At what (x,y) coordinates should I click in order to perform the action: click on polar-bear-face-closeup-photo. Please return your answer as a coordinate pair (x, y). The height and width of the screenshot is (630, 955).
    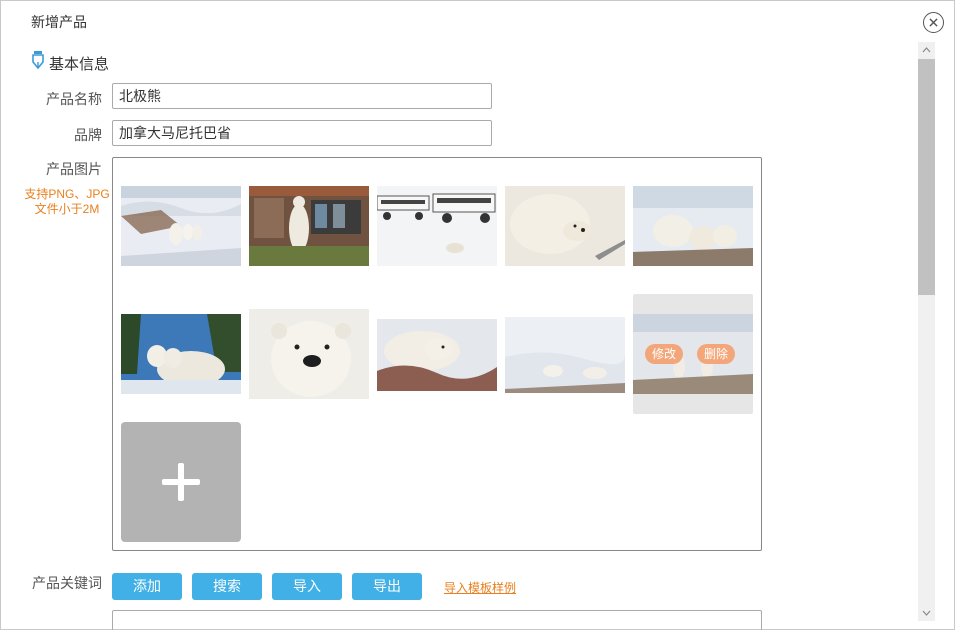
    Looking at the image, I should click on (309, 354).